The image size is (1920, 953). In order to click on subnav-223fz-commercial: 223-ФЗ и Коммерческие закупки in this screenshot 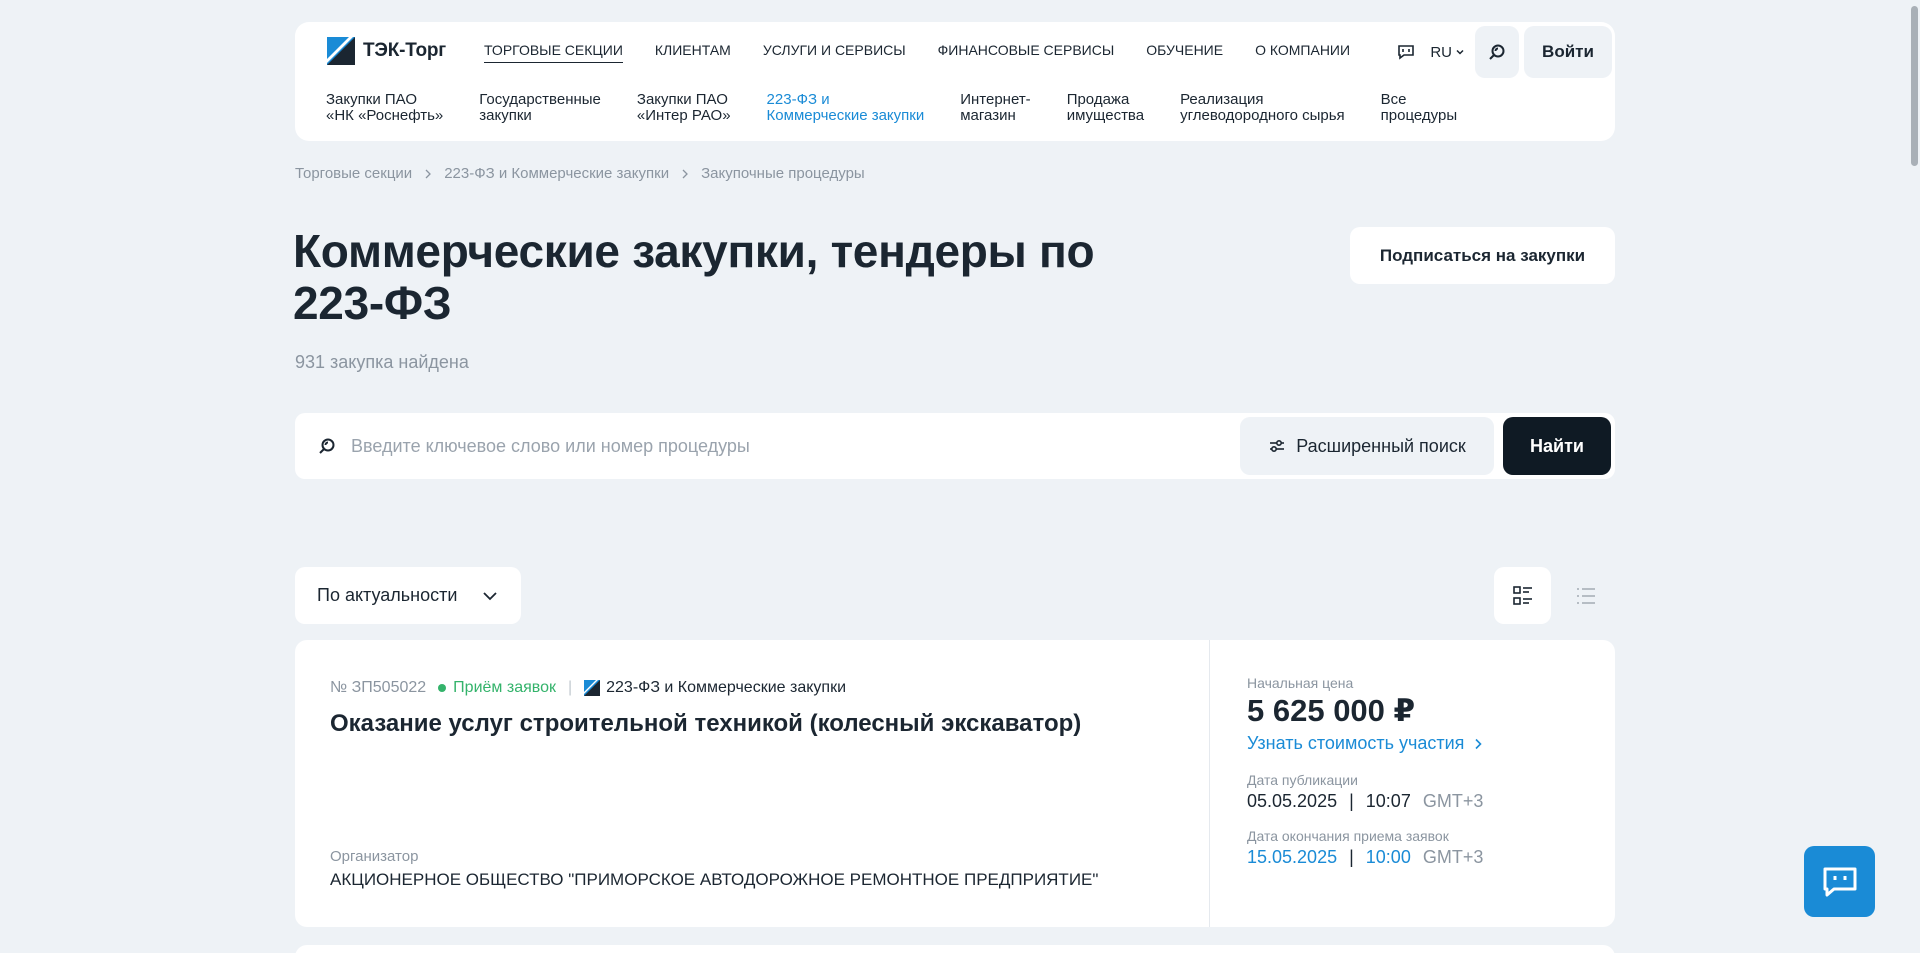, I will do `click(846, 108)`.